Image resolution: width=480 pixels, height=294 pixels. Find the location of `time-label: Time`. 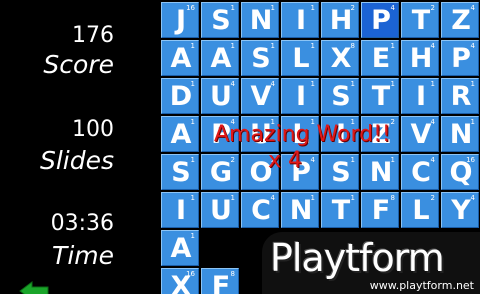

time-label: Time is located at coordinates (83, 255).